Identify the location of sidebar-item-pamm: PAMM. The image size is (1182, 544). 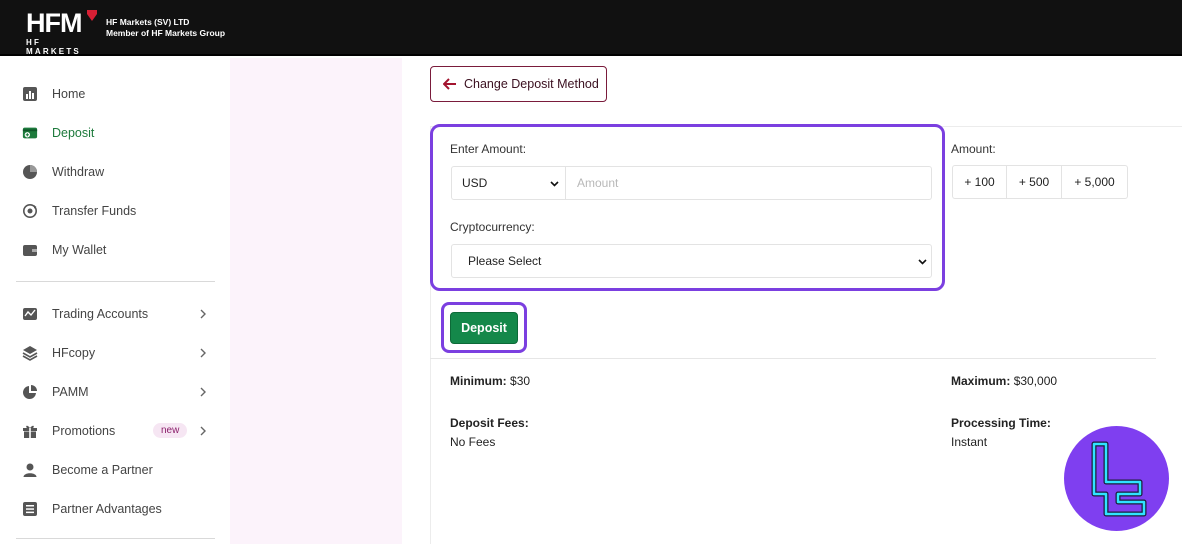
(115, 391).